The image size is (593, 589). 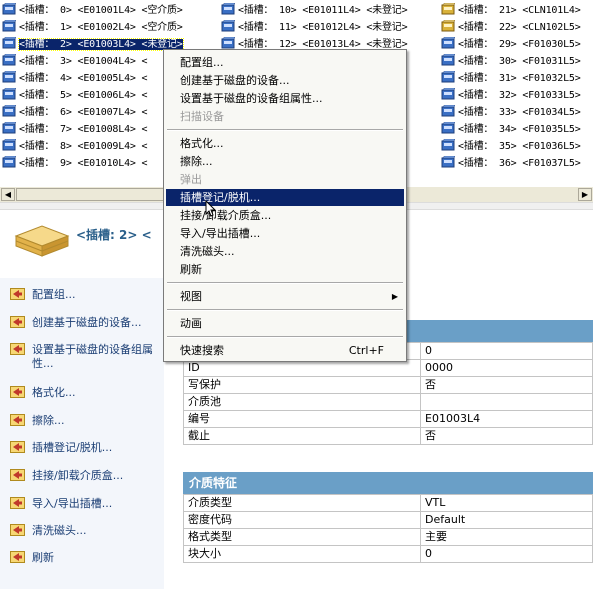 I want to click on property-value, so click(x=506, y=402).